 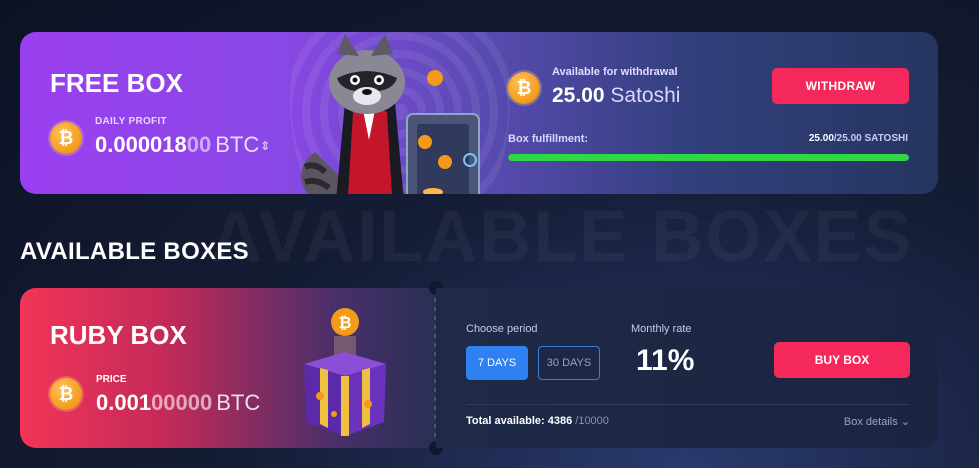 I want to click on daily-profit-unit: BTC, so click(x=237, y=144).